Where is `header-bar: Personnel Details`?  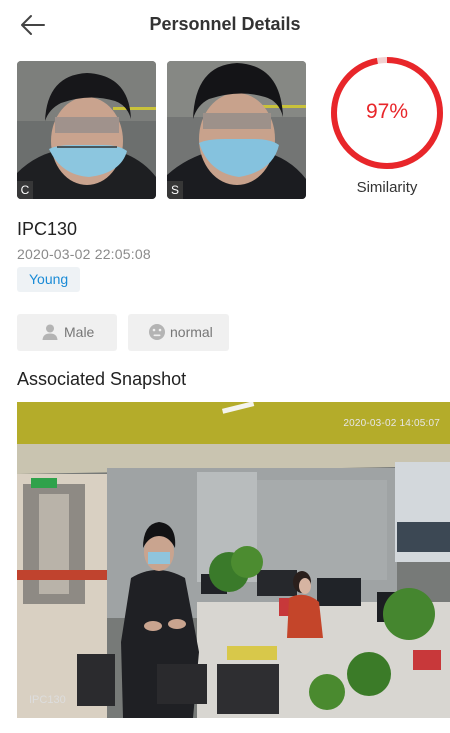
header-bar: Personnel Details is located at coordinates (225, 25).